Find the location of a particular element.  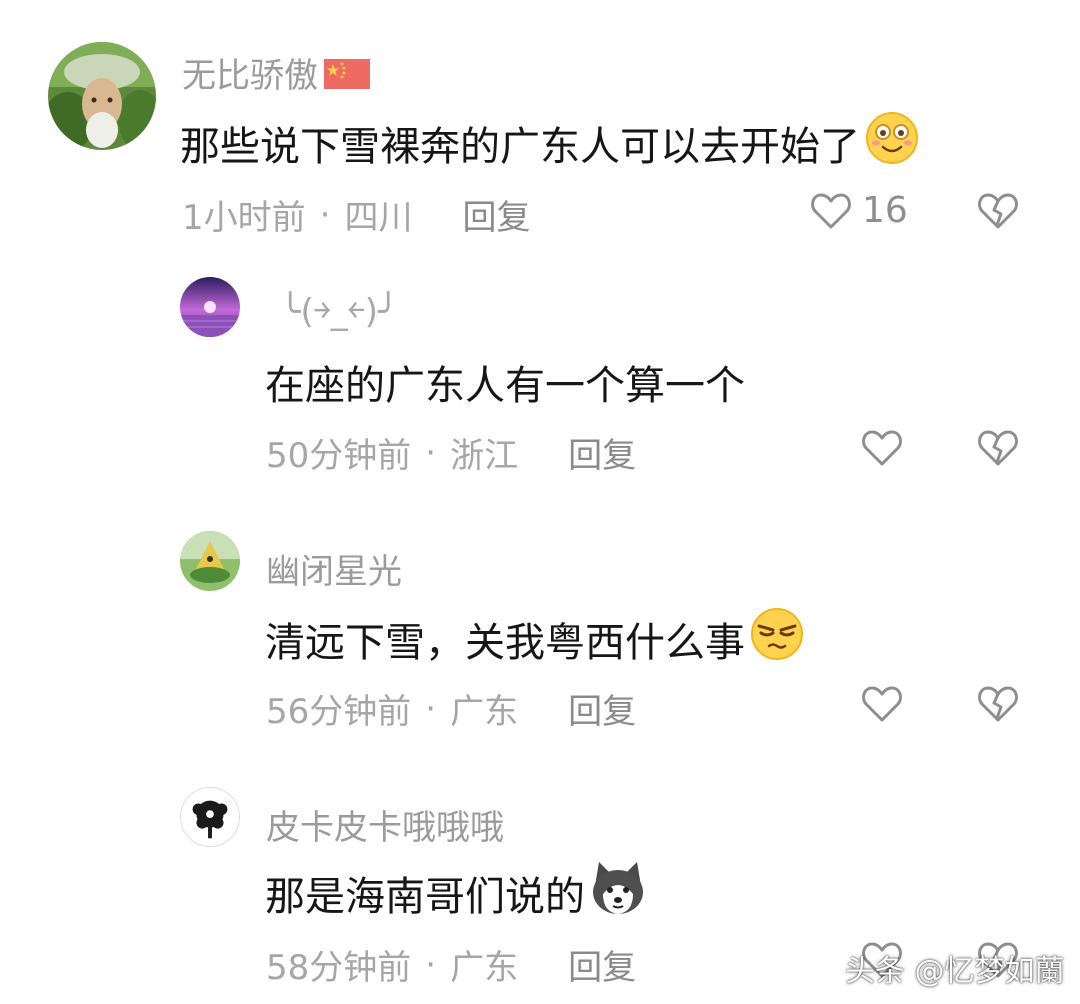

like-count: 16 is located at coordinates (885, 210).